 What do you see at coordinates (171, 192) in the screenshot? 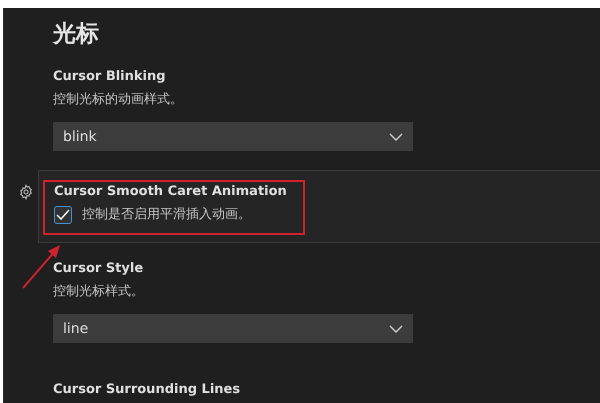
I see `setting-title: Cursor Smooth Caret Animation` at bounding box center [171, 192].